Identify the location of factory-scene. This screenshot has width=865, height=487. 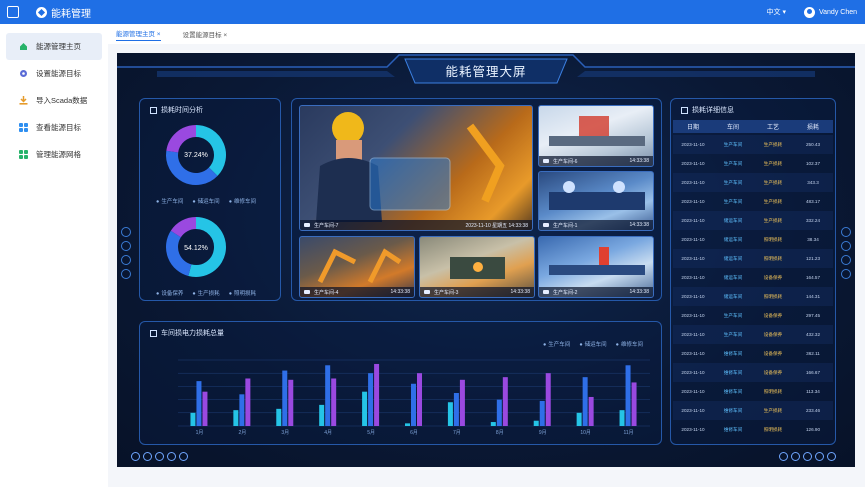
(477, 268).